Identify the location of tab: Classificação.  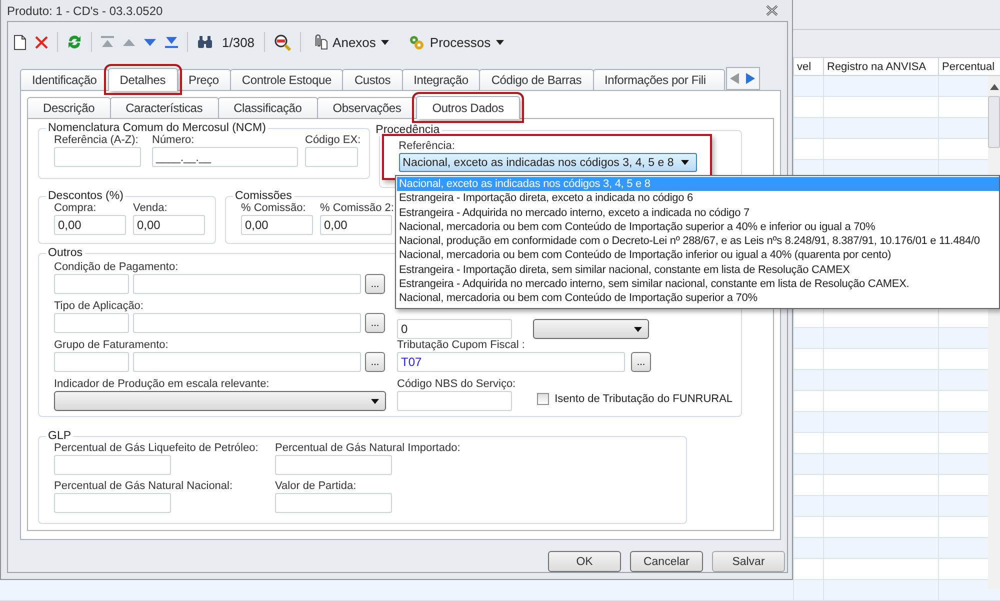
(268, 107).